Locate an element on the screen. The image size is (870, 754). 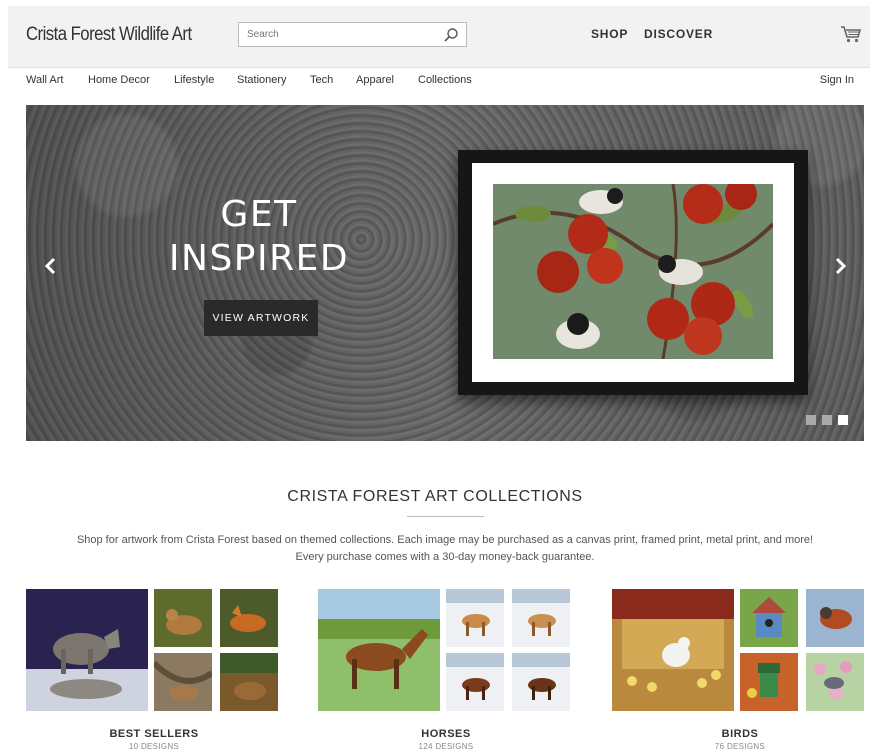
birds-thumb-birdhouse is located at coordinates (769, 618).